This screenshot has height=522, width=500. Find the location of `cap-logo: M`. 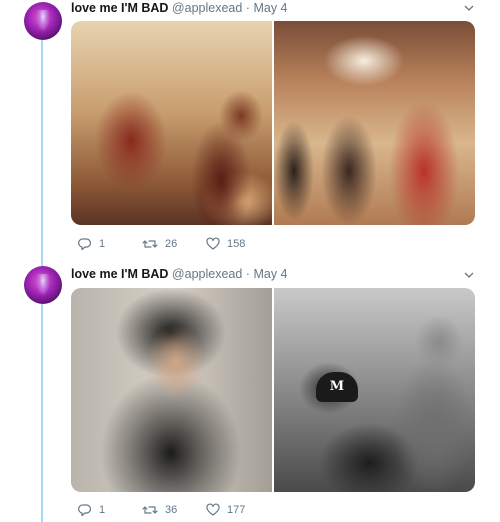

cap-logo: M is located at coordinates (337, 387).